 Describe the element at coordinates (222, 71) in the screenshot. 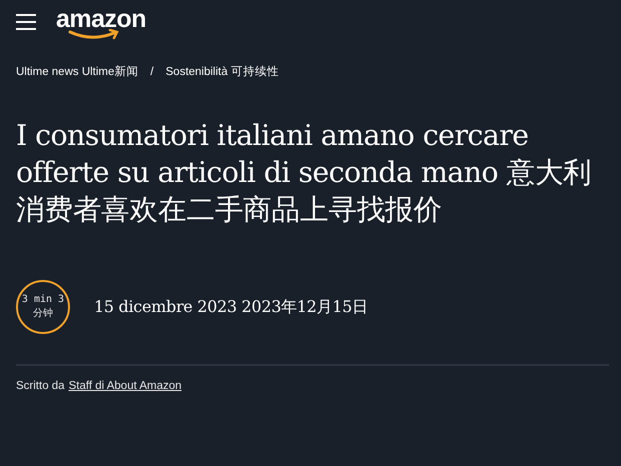

I see `breadcrumb-link: Sostenibilità 可持续性` at that location.